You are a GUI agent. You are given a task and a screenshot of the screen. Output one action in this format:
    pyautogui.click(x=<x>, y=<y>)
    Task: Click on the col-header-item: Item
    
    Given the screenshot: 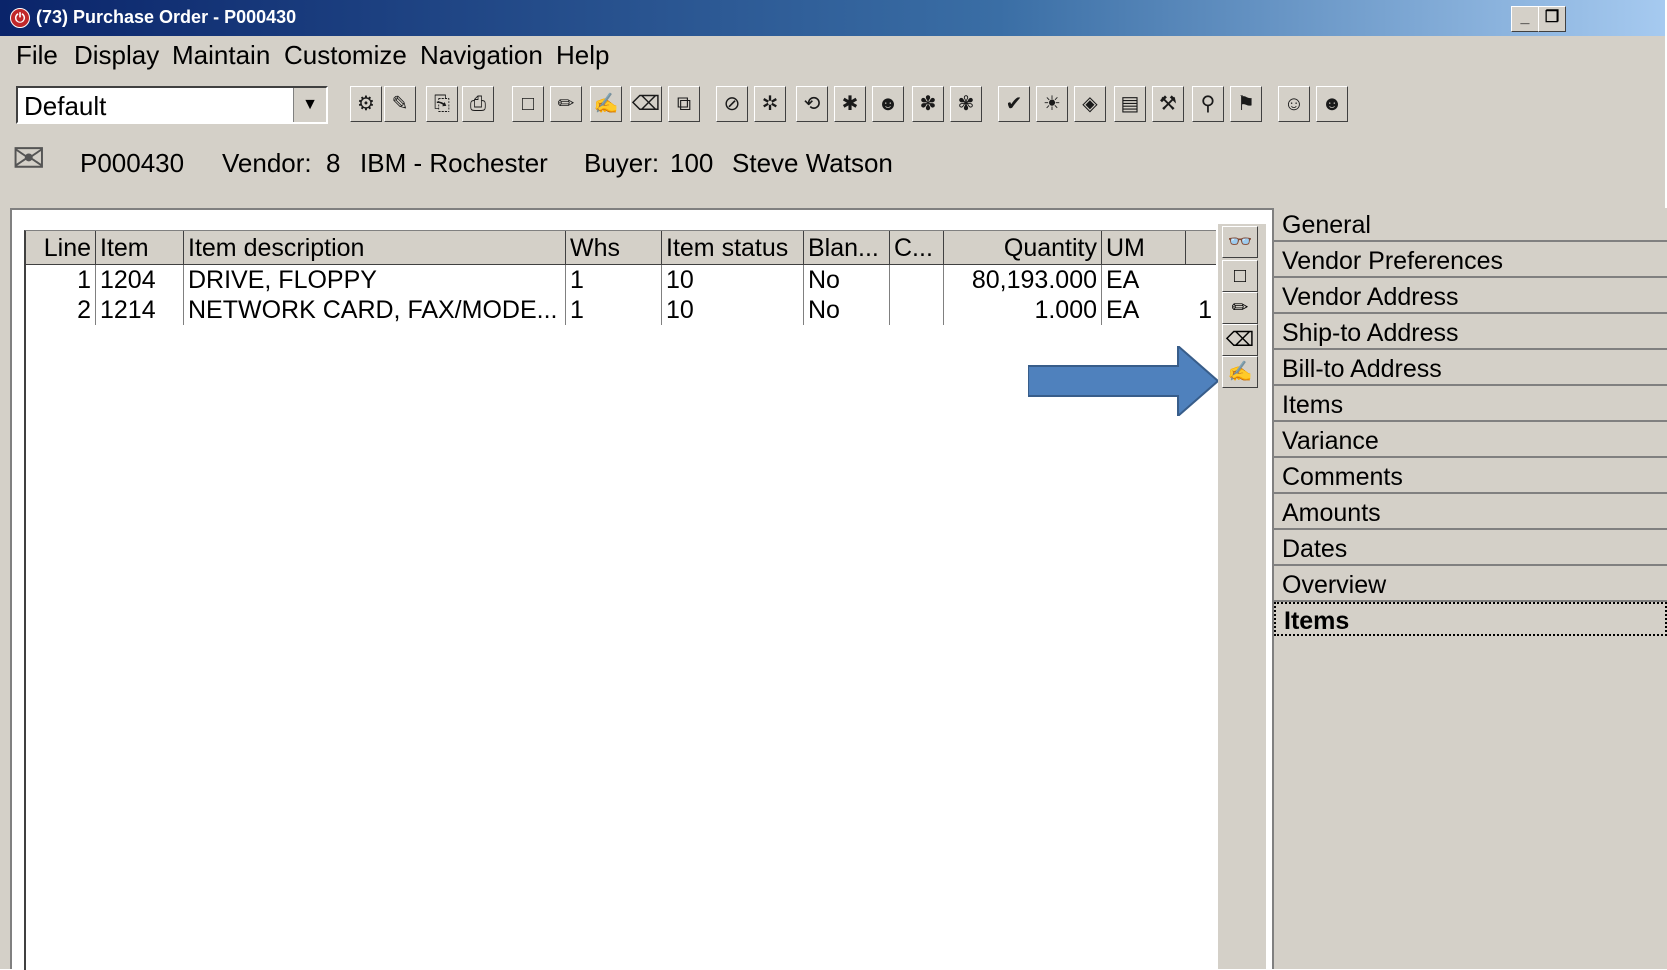 What is the action you would take?
    pyautogui.click(x=140, y=248)
    